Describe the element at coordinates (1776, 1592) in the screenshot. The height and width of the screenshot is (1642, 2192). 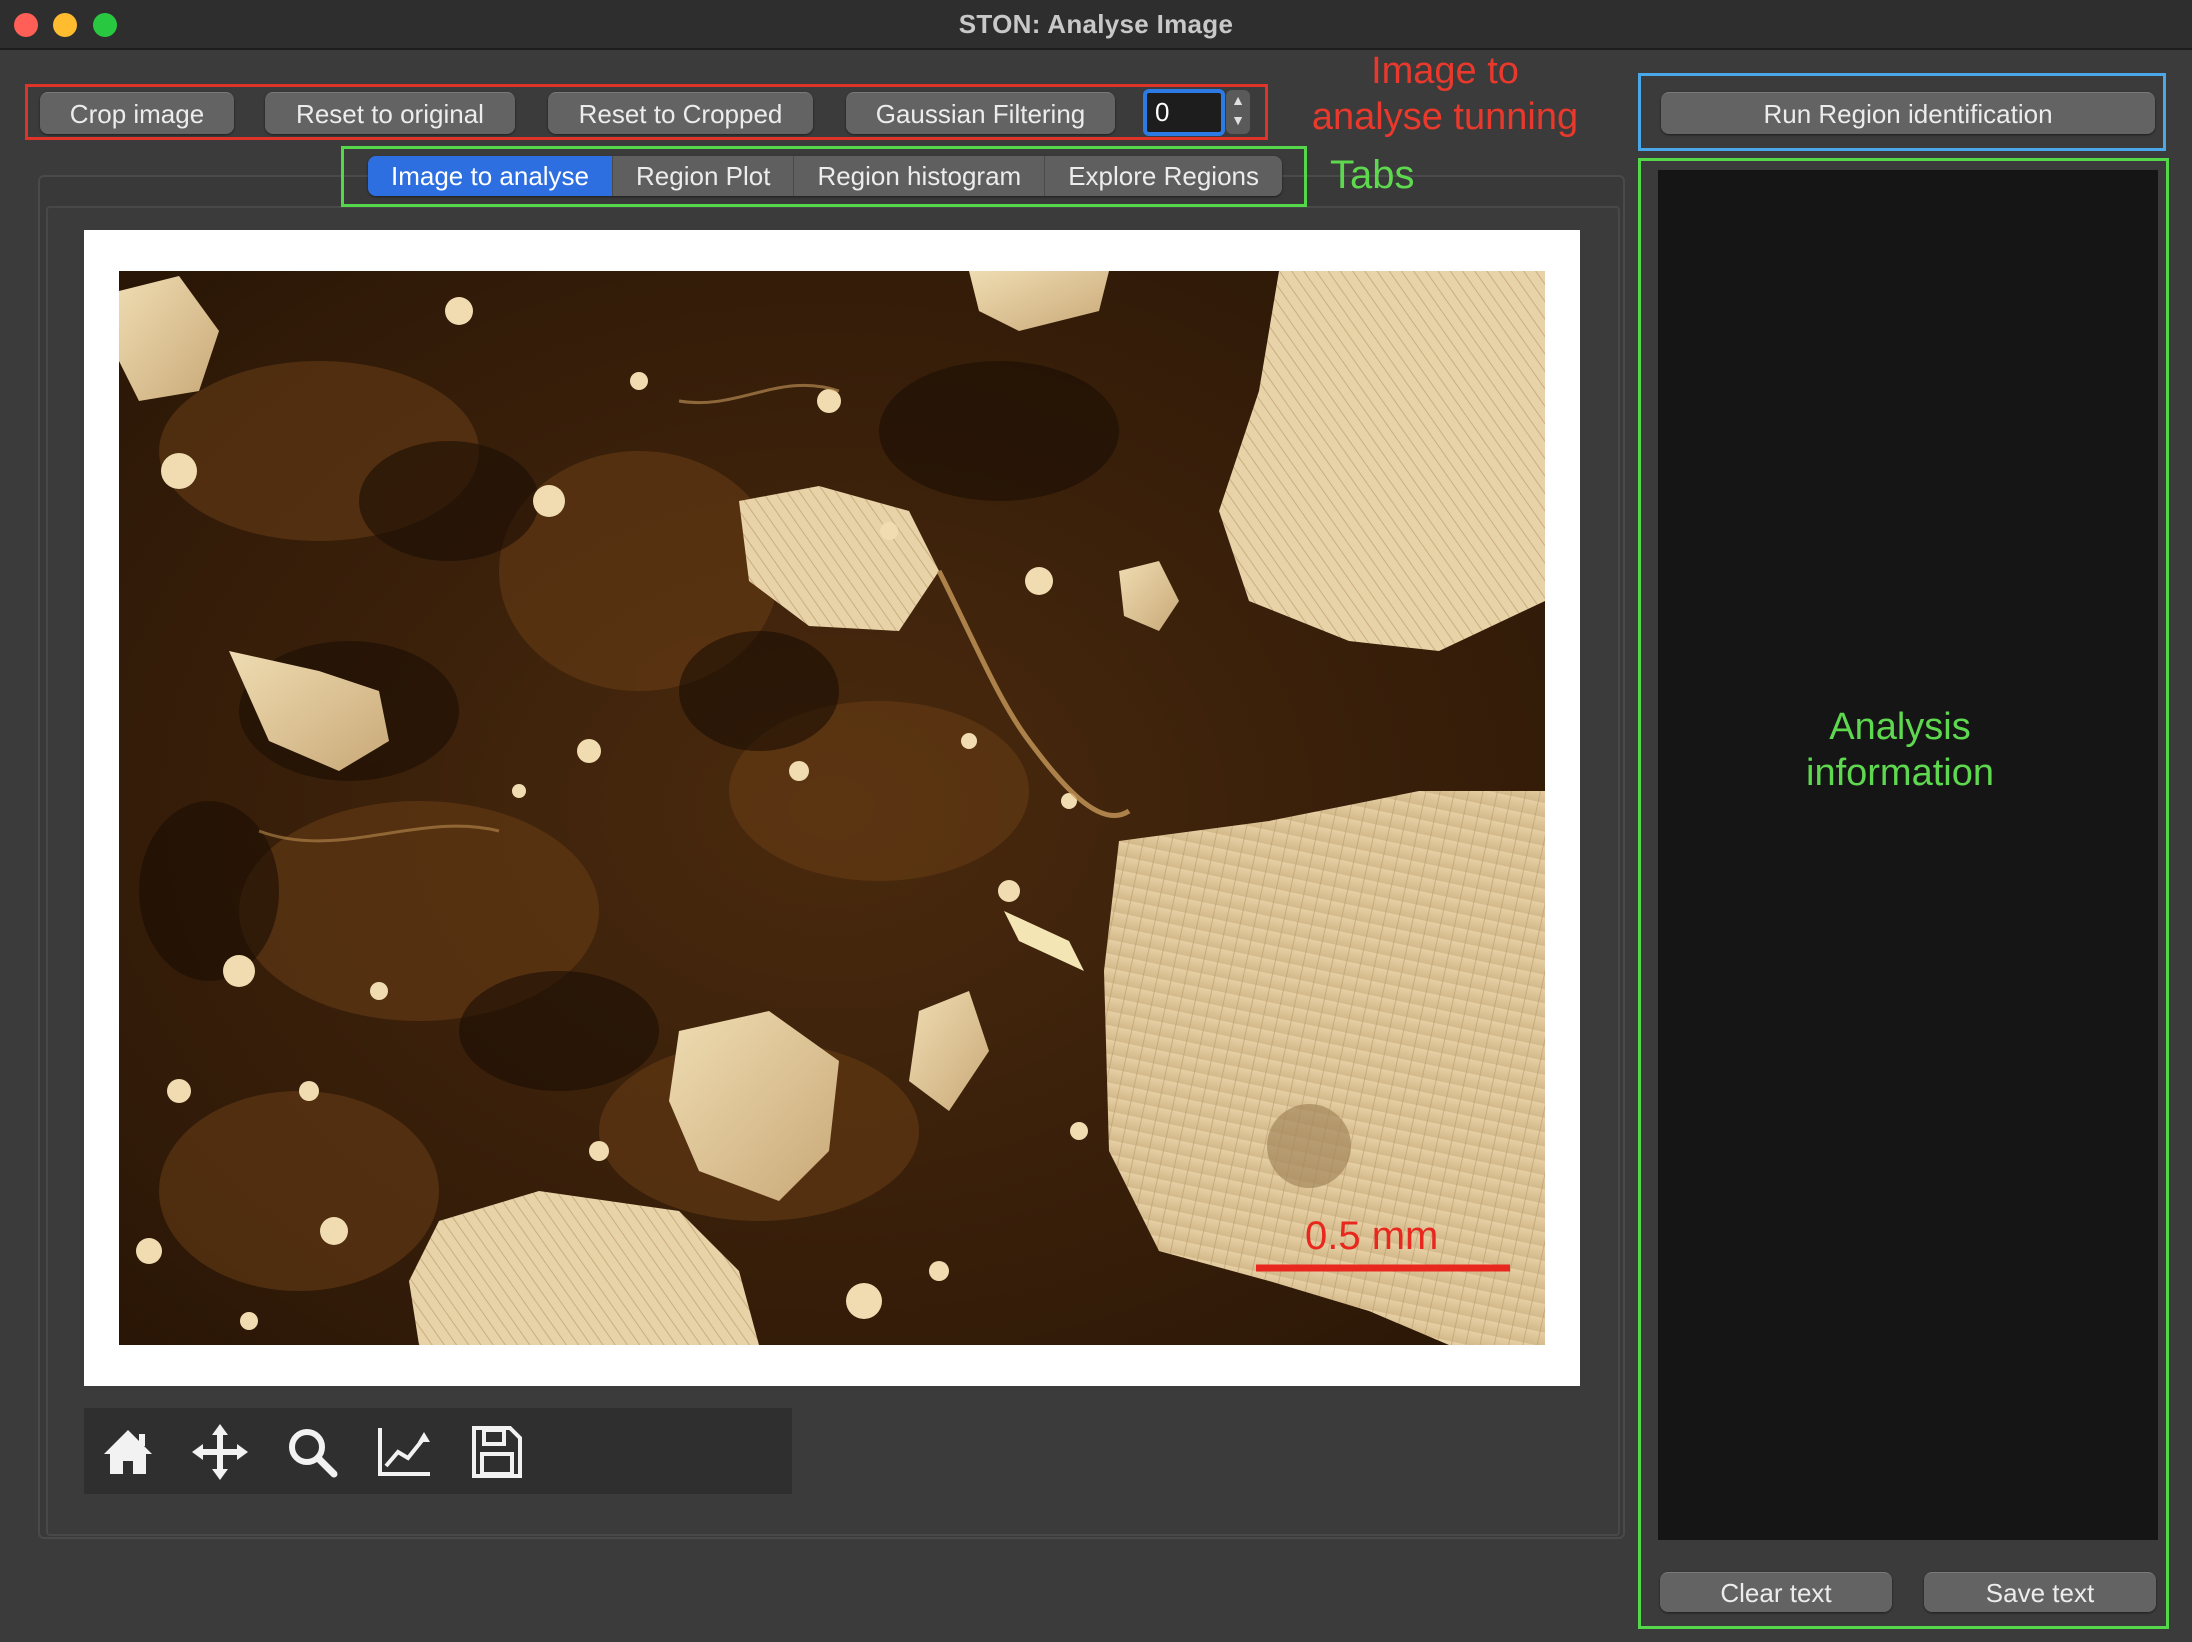
I see `clear-text-button: Clear text` at that location.